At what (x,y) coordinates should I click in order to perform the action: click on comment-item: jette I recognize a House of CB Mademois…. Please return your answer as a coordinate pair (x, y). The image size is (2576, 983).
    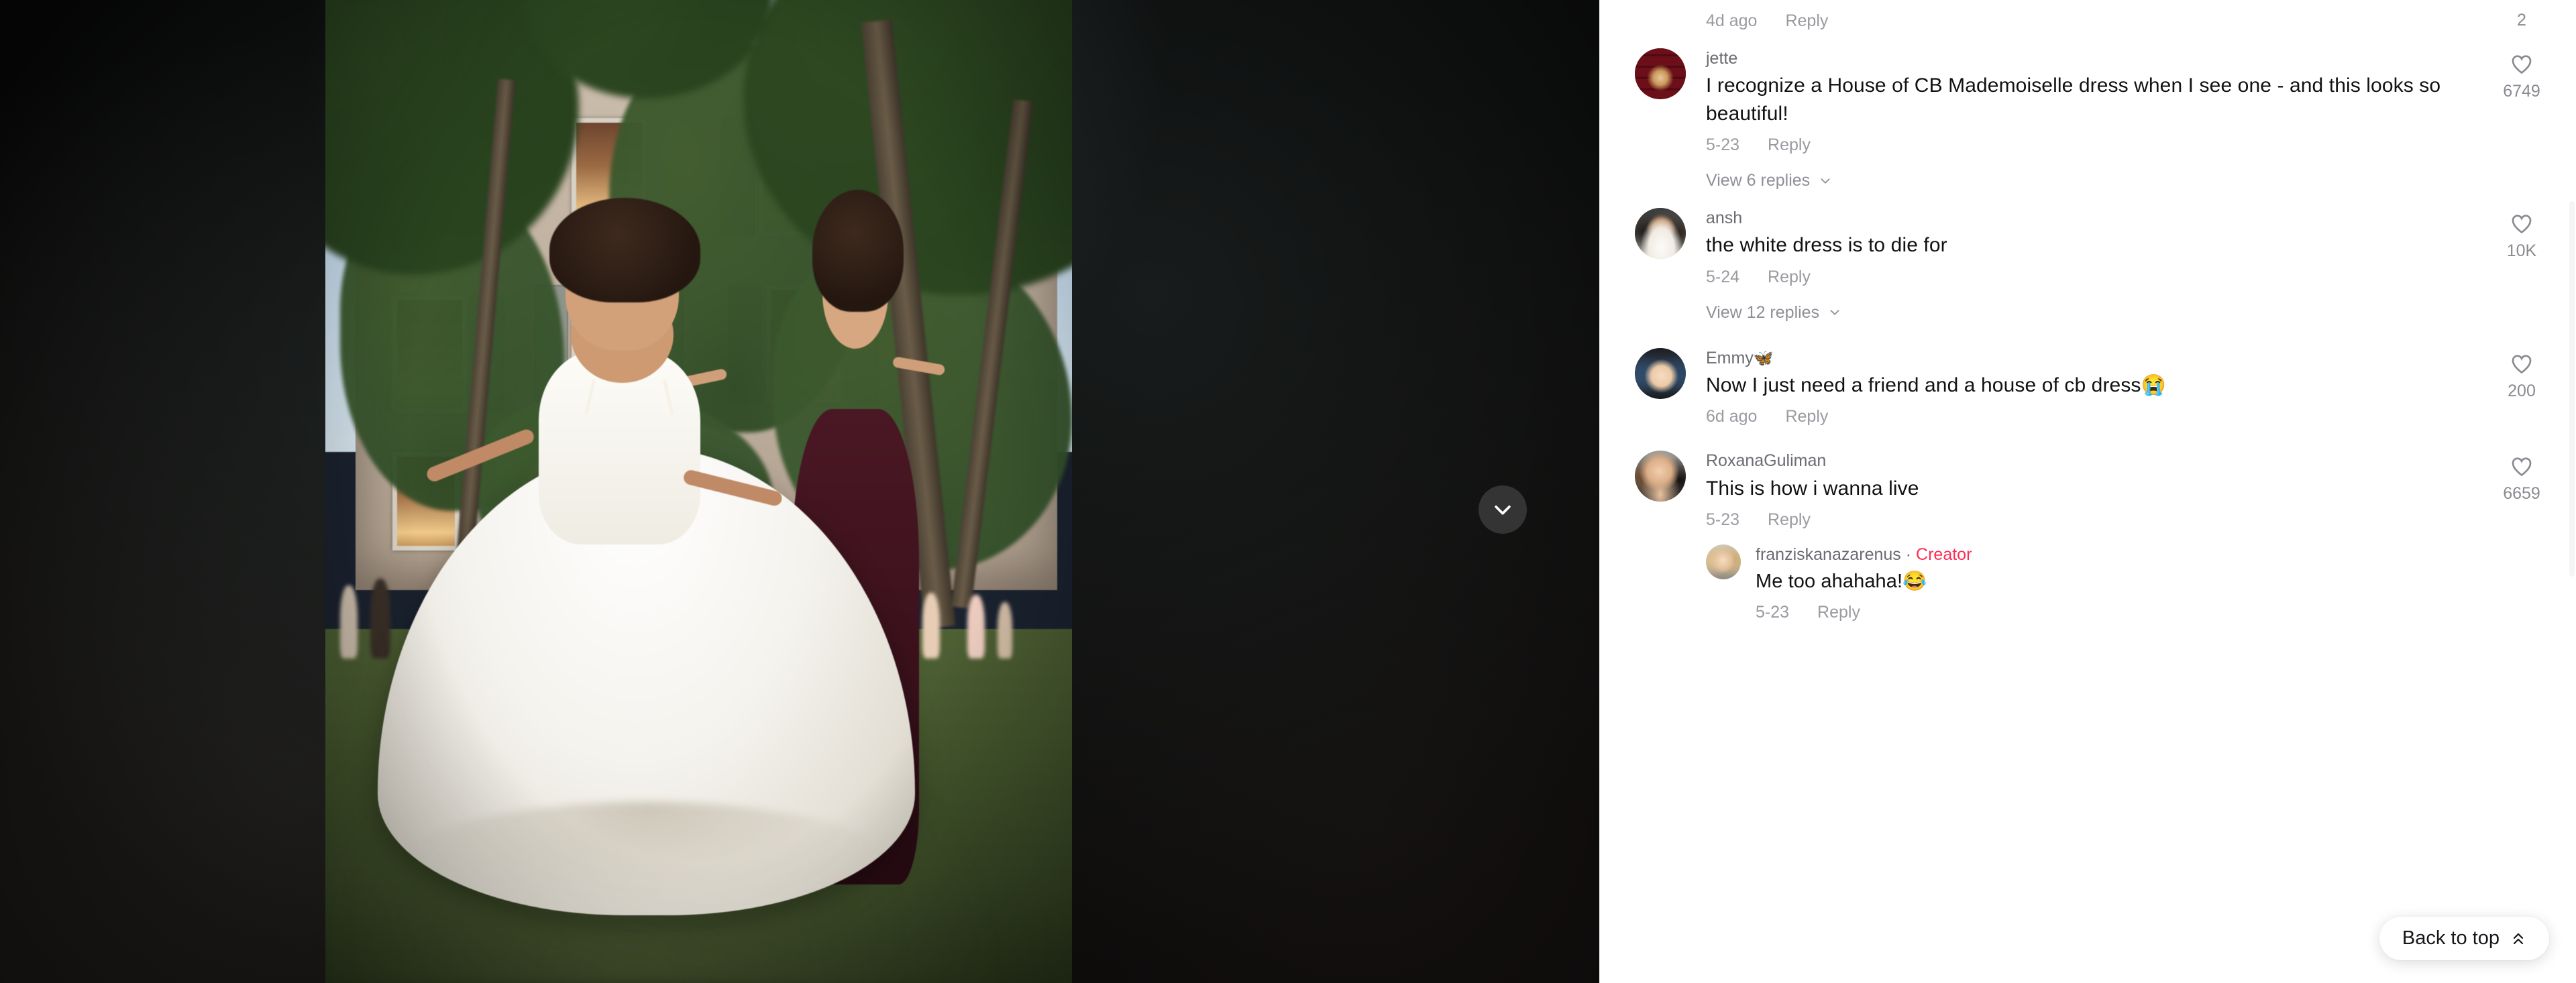
    Looking at the image, I should click on (2087, 95).